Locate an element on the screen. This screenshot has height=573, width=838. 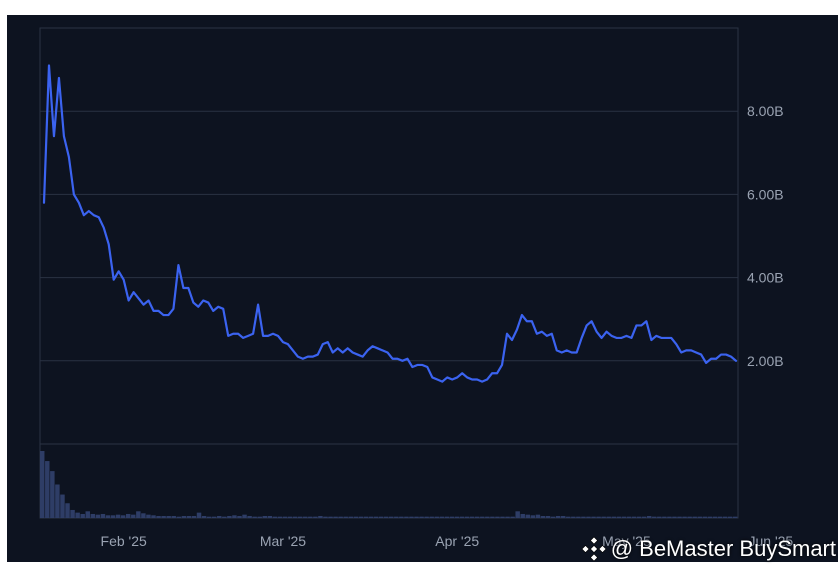
y-tick-label: 4.00B is located at coordinates (765, 278).